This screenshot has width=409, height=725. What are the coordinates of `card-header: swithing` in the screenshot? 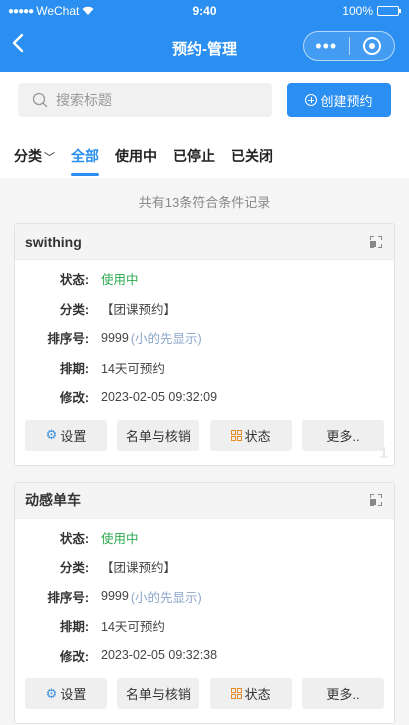 It's located at (204, 242).